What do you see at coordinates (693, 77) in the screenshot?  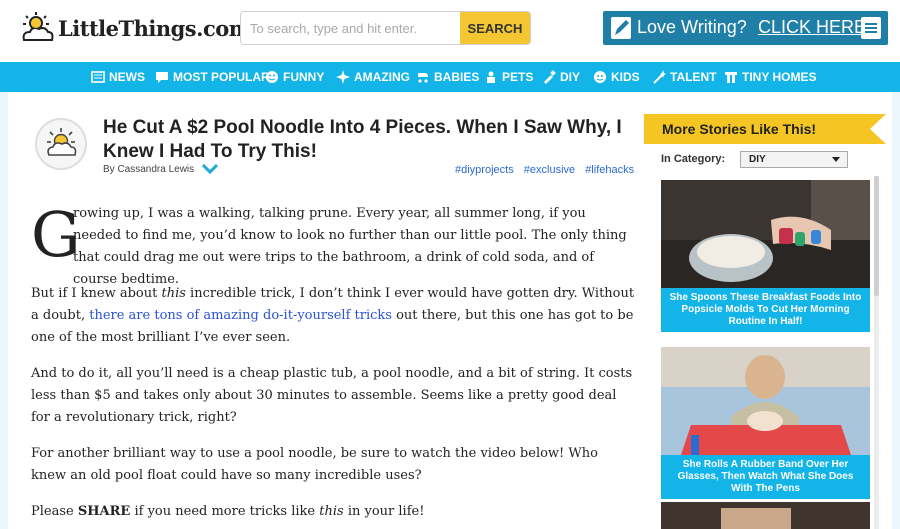 I see `nav-label: TALENT` at bounding box center [693, 77].